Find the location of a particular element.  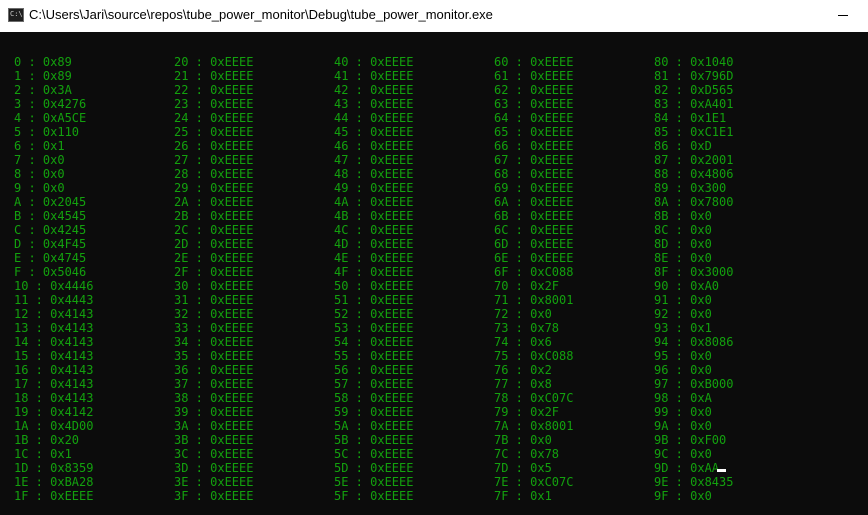

register-line: 7F : 0x1 is located at coordinates (523, 496).